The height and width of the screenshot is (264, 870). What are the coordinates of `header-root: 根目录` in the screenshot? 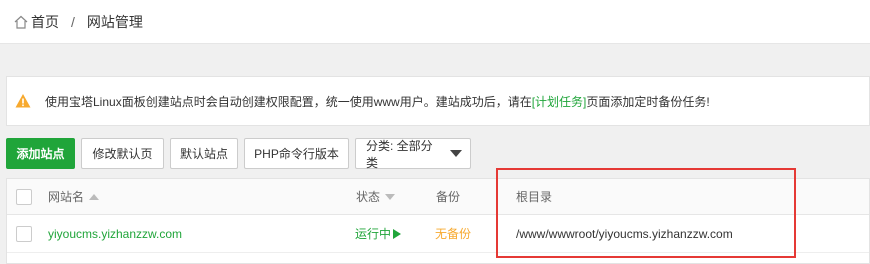 It's located at (534, 196).